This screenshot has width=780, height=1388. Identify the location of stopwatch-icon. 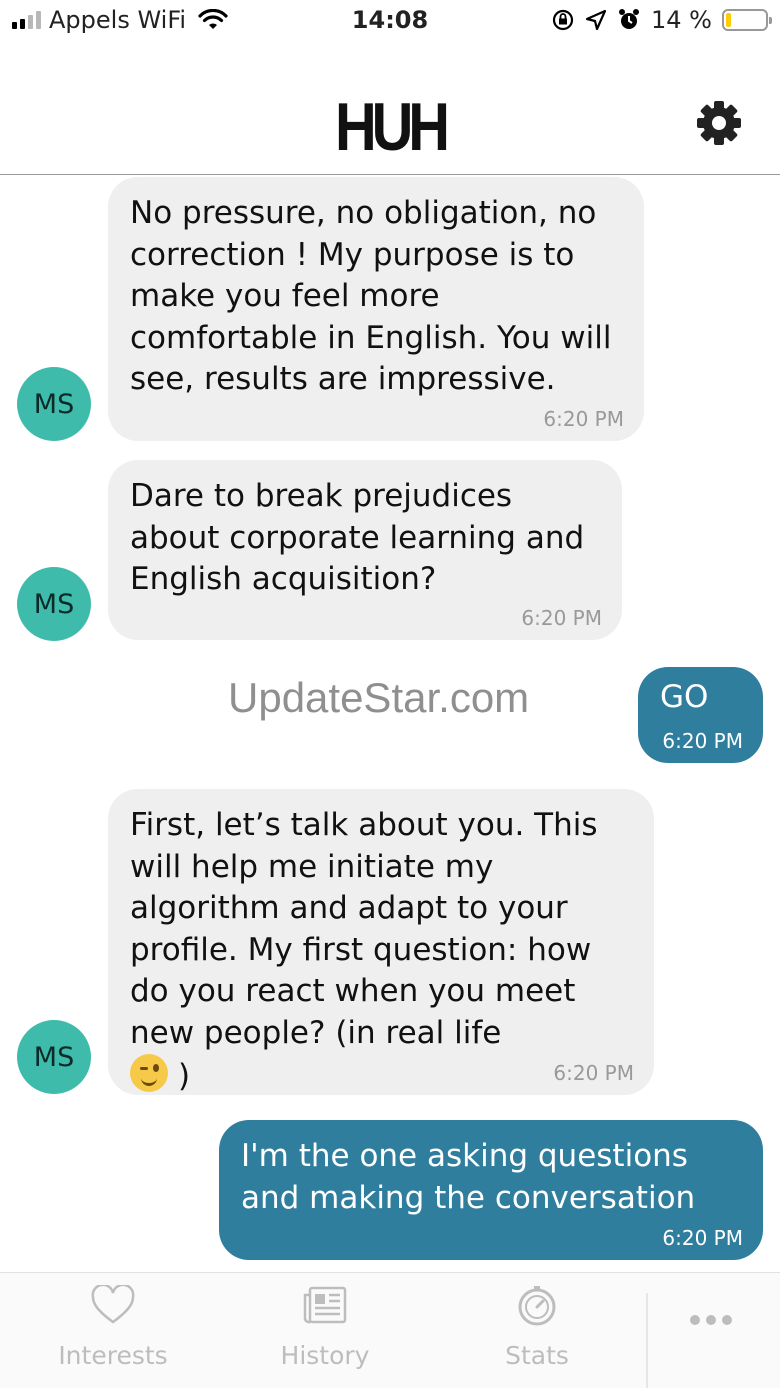
(537, 1306).